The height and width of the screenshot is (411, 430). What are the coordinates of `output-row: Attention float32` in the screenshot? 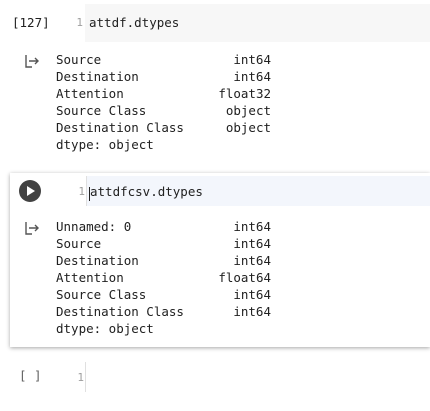 It's located at (163, 93).